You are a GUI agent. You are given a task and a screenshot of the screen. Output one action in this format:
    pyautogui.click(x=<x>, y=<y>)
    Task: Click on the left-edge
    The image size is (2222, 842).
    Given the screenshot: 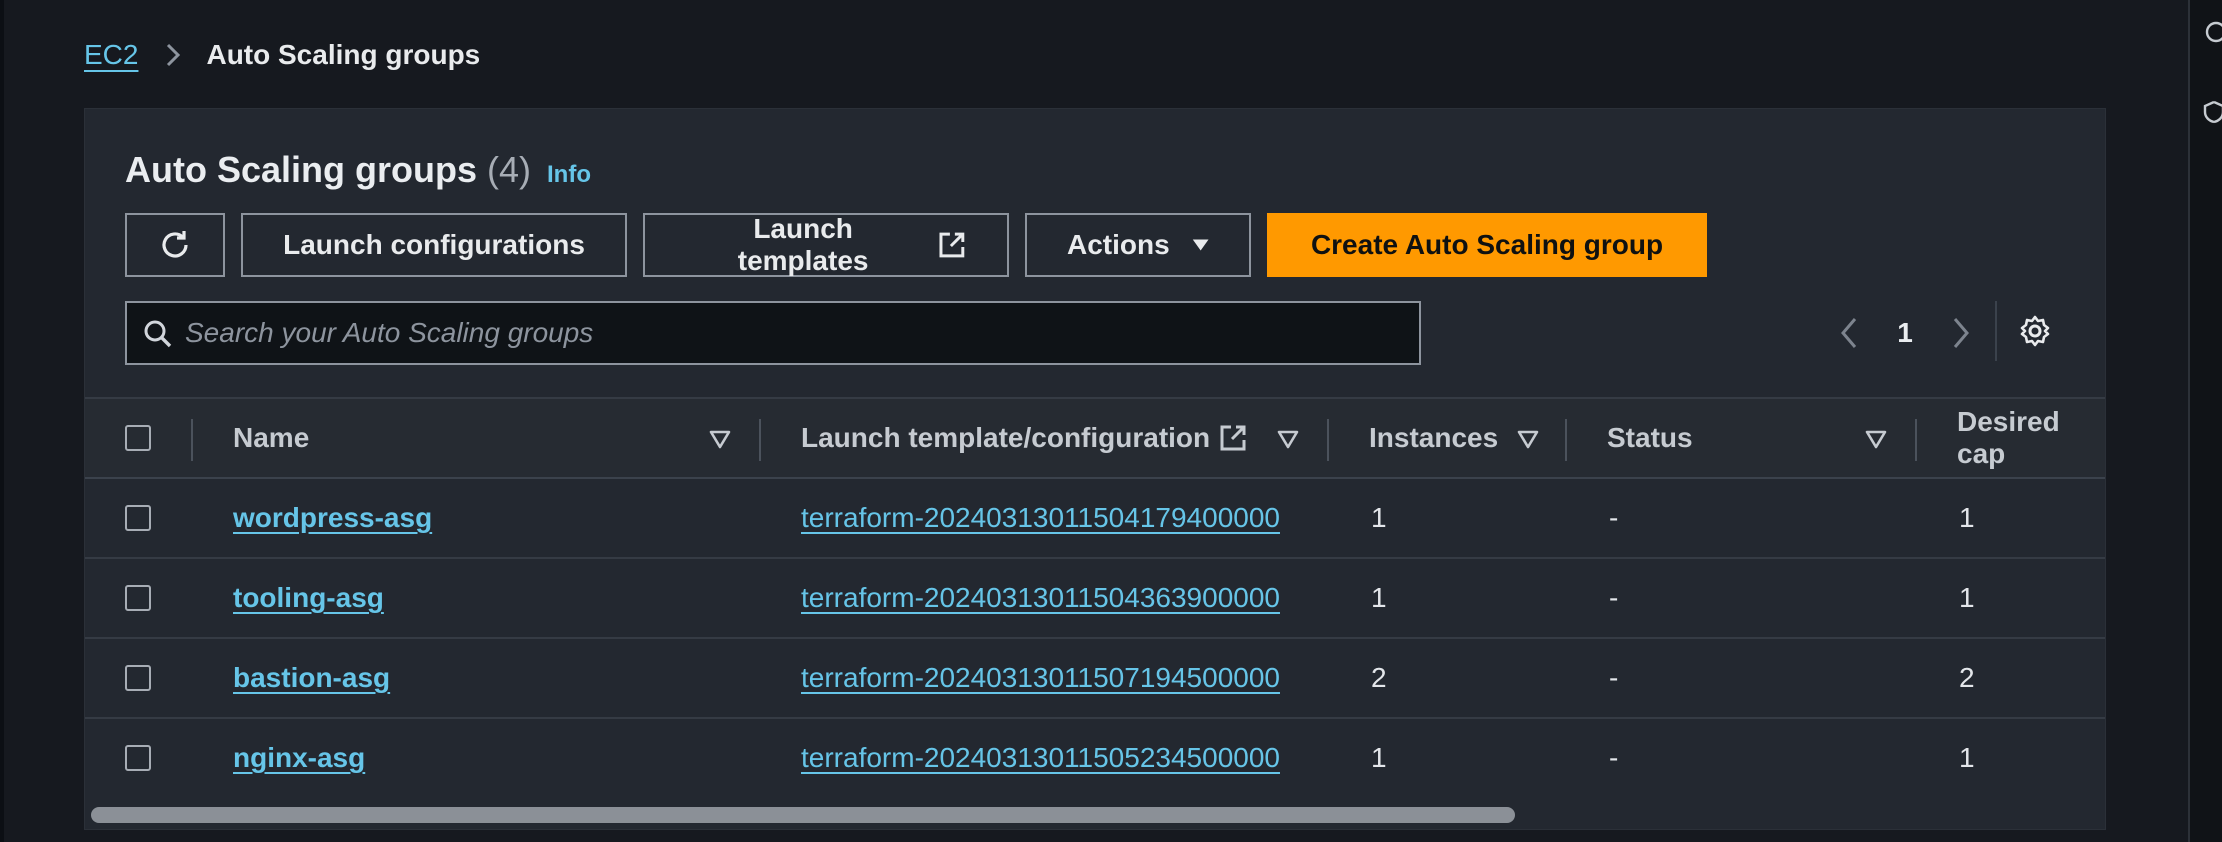 What is the action you would take?
    pyautogui.click(x=2, y=421)
    